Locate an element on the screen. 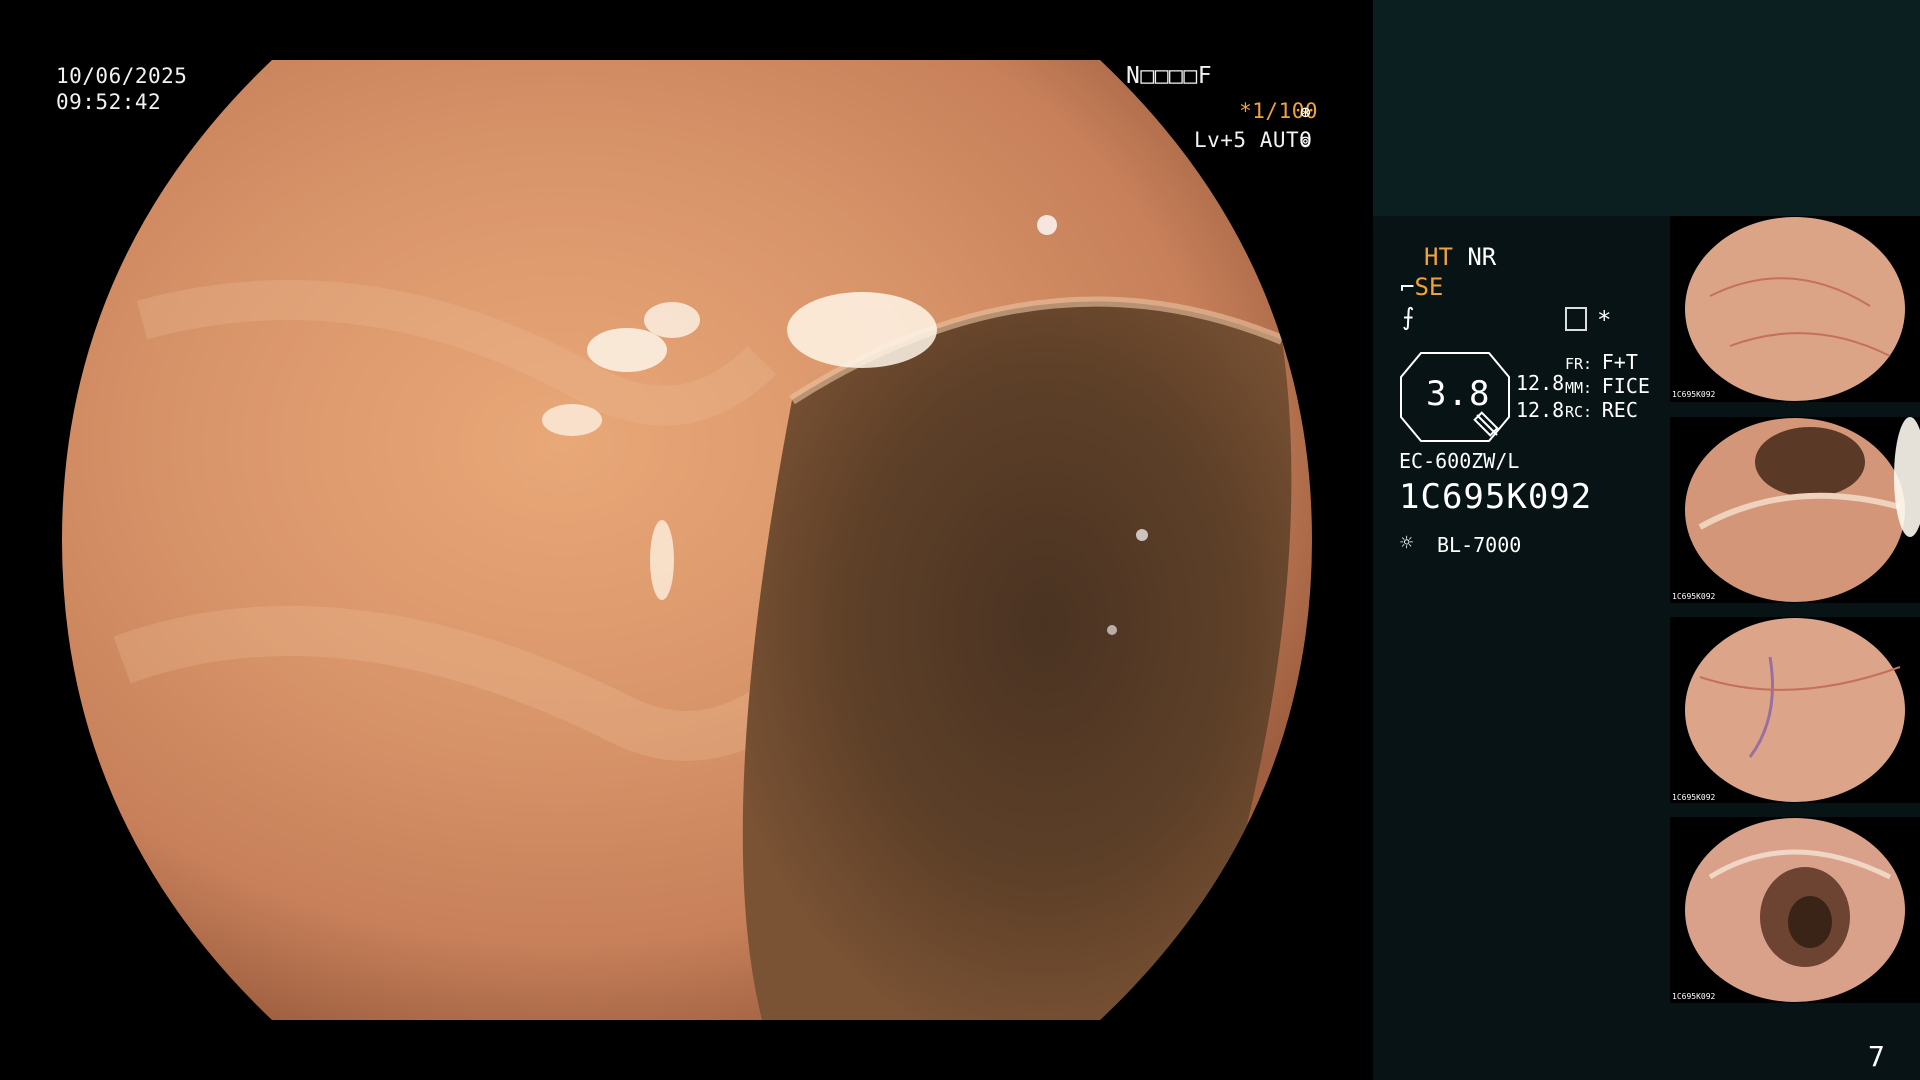 Image resolution: width=1920 pixels, height=1080 pixels. side-panel-header is located at coordinates (1646, 108).